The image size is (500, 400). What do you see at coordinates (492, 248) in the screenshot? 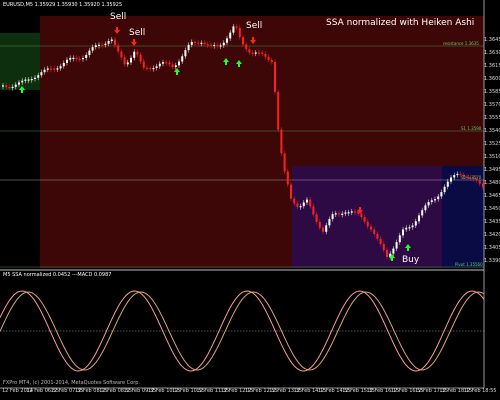
I see `price-tick: 1.3405` at bounding box center [492, 248].